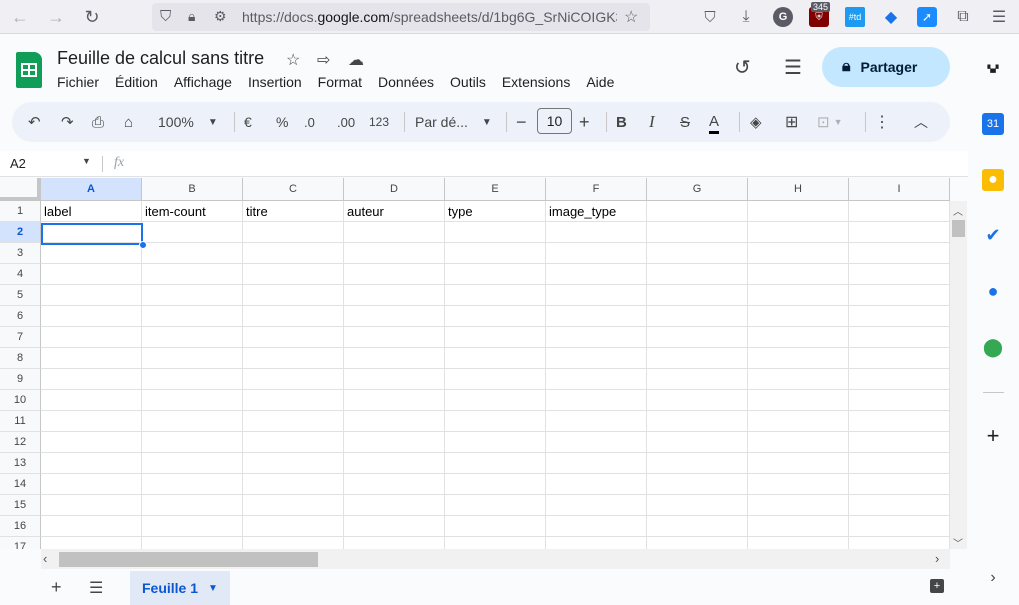  I want to click on document-title: Feuille de calcul sans titre, so click(160, 58).